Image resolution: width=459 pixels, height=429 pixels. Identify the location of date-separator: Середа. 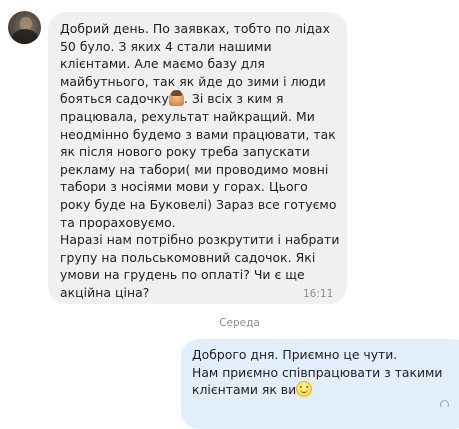
(229, 323).